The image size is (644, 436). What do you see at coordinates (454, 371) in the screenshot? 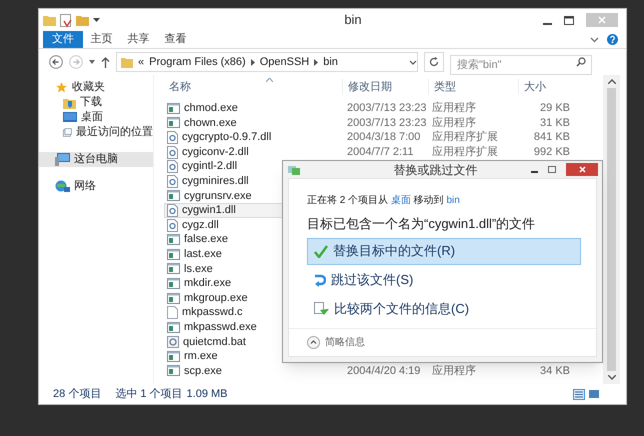
I see `file-type: 应用程序` at bounding box center [454, 371].